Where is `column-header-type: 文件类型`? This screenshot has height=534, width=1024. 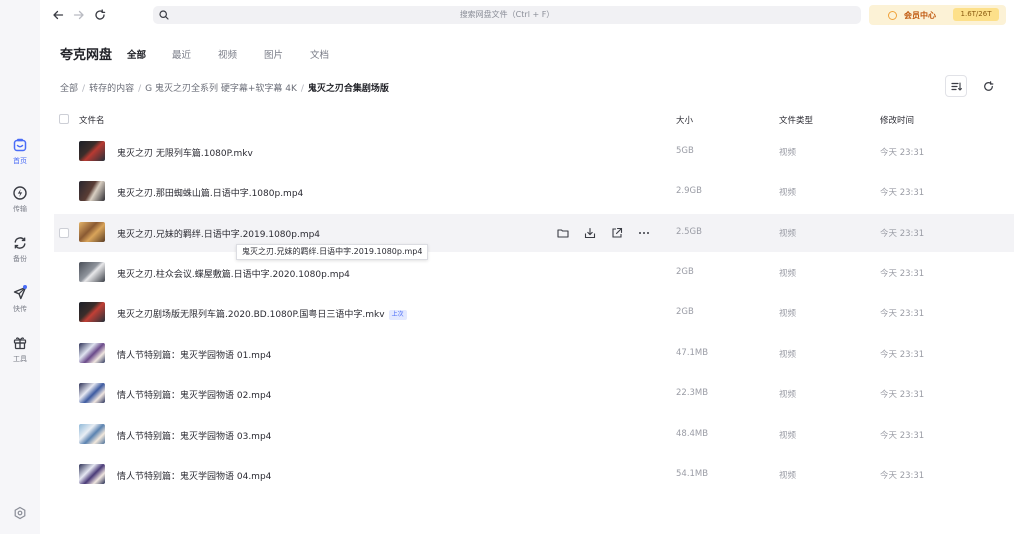
column-header-type: 文件类型 is located at coordinates (796, 120).